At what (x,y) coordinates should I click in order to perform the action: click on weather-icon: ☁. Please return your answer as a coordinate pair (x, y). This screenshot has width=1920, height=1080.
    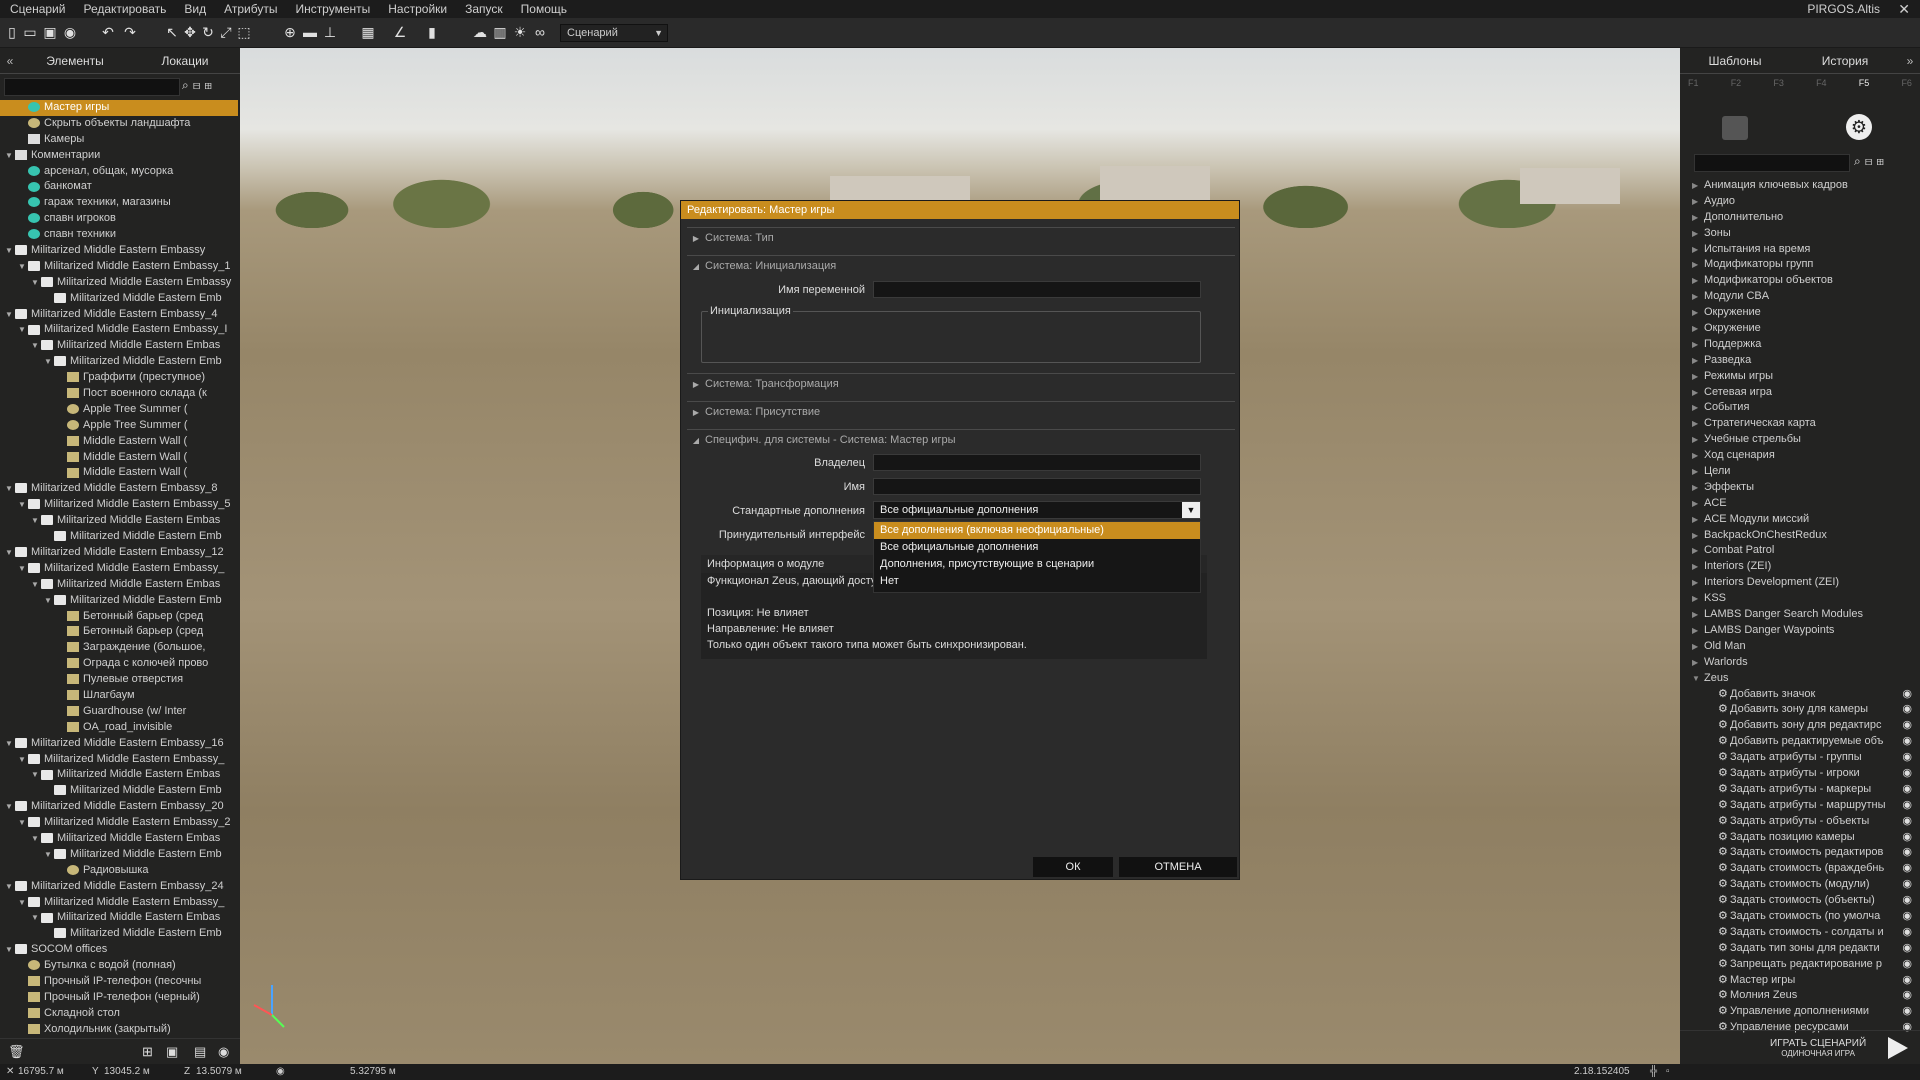
    Looking at the image, I should click on (480, 32).